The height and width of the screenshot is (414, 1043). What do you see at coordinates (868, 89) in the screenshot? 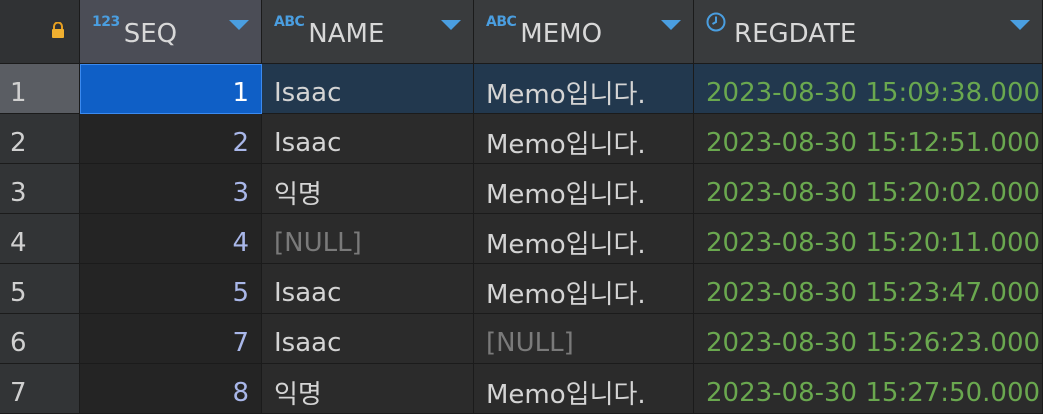
I see `cell-regdate: 2023-08-30 15:09:38.000` at bounding box center [868, 89].